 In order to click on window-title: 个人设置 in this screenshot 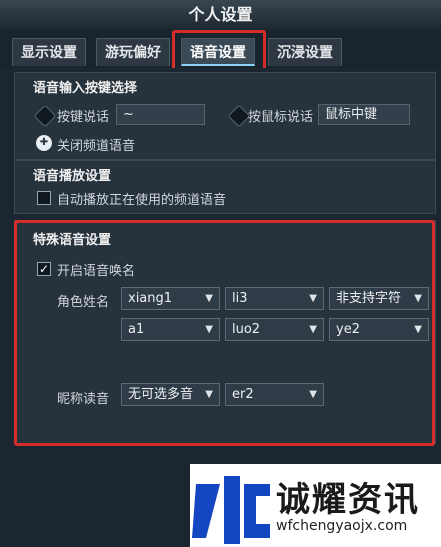, I will do `click(220, 15)`.